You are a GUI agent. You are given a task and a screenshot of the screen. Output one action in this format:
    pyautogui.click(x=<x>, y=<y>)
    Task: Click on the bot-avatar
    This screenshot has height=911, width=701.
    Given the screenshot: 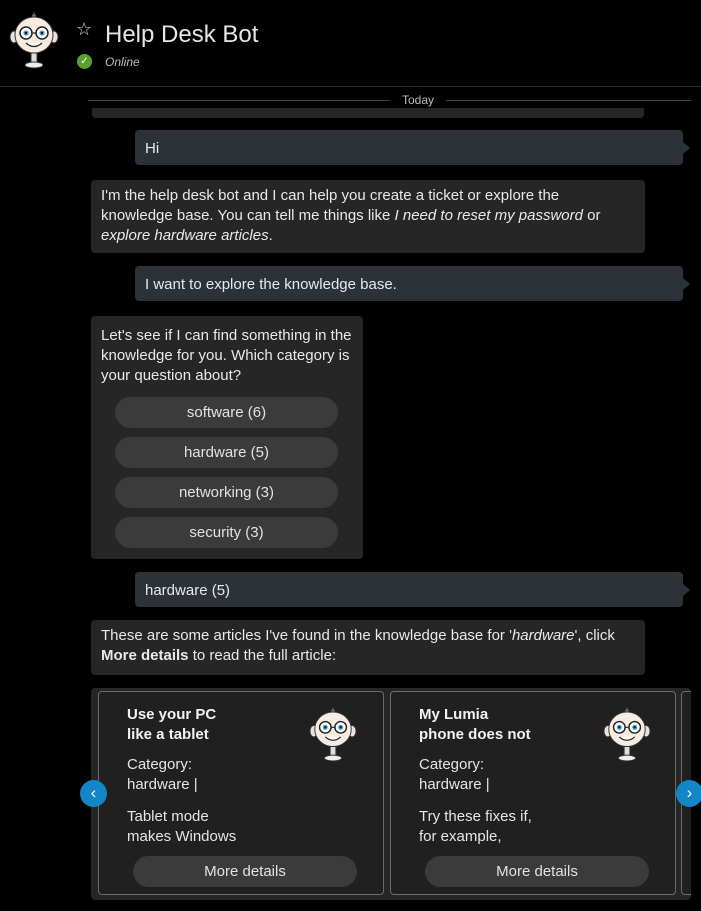 What is the action you would take?
    pyautogui.click(x=34, y=40)
    